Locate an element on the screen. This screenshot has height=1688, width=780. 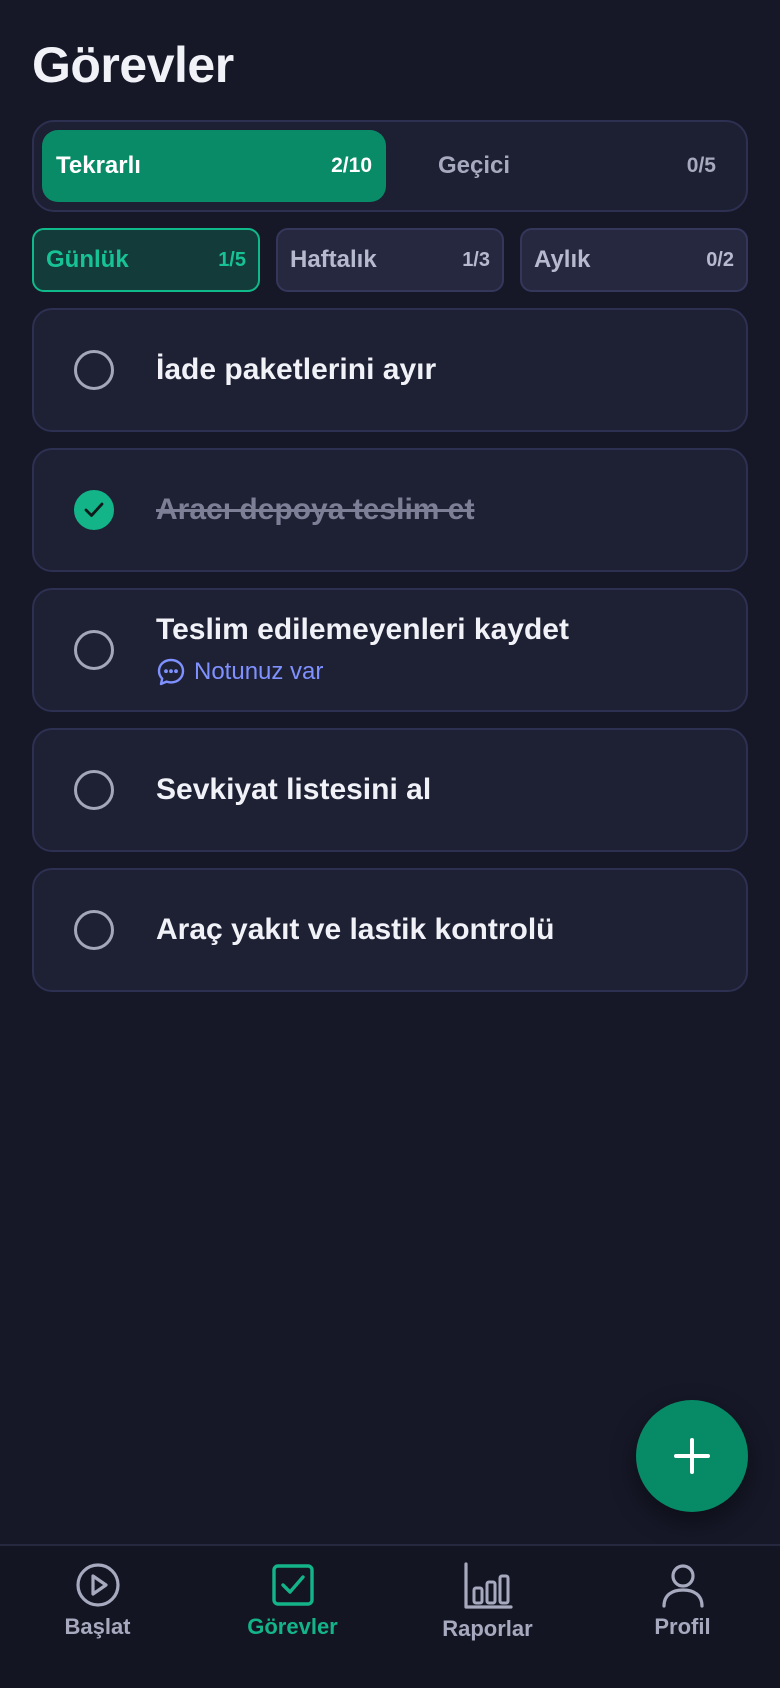
nav-profile: Profil is located at coordinates (682, 1612).